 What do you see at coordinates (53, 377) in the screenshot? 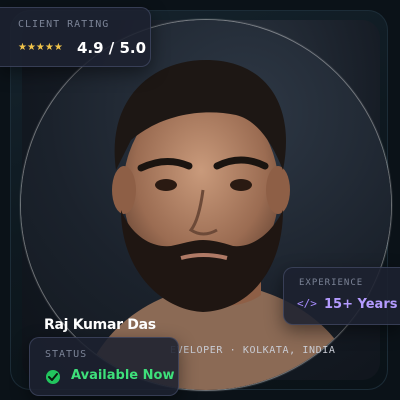
I see `check-circle-icon` at bounding box center [53, 377].